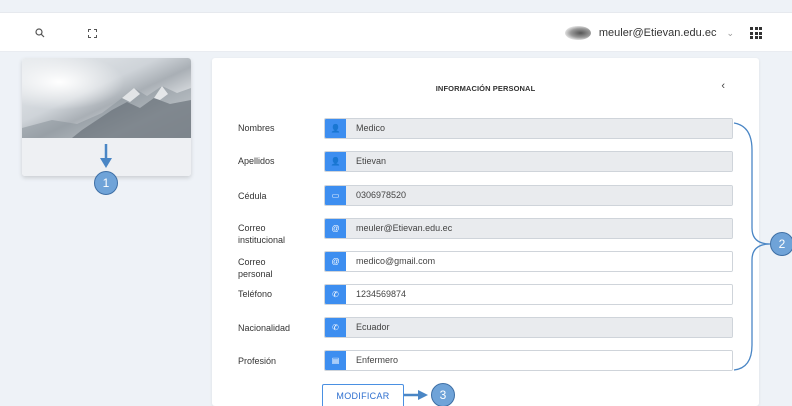 This screenshot has width=792, height=406. What do you see at coordinates (443, 394) in the screenshot?
I see `annotation-badge-3: 3` at bounding box center [443, 394].